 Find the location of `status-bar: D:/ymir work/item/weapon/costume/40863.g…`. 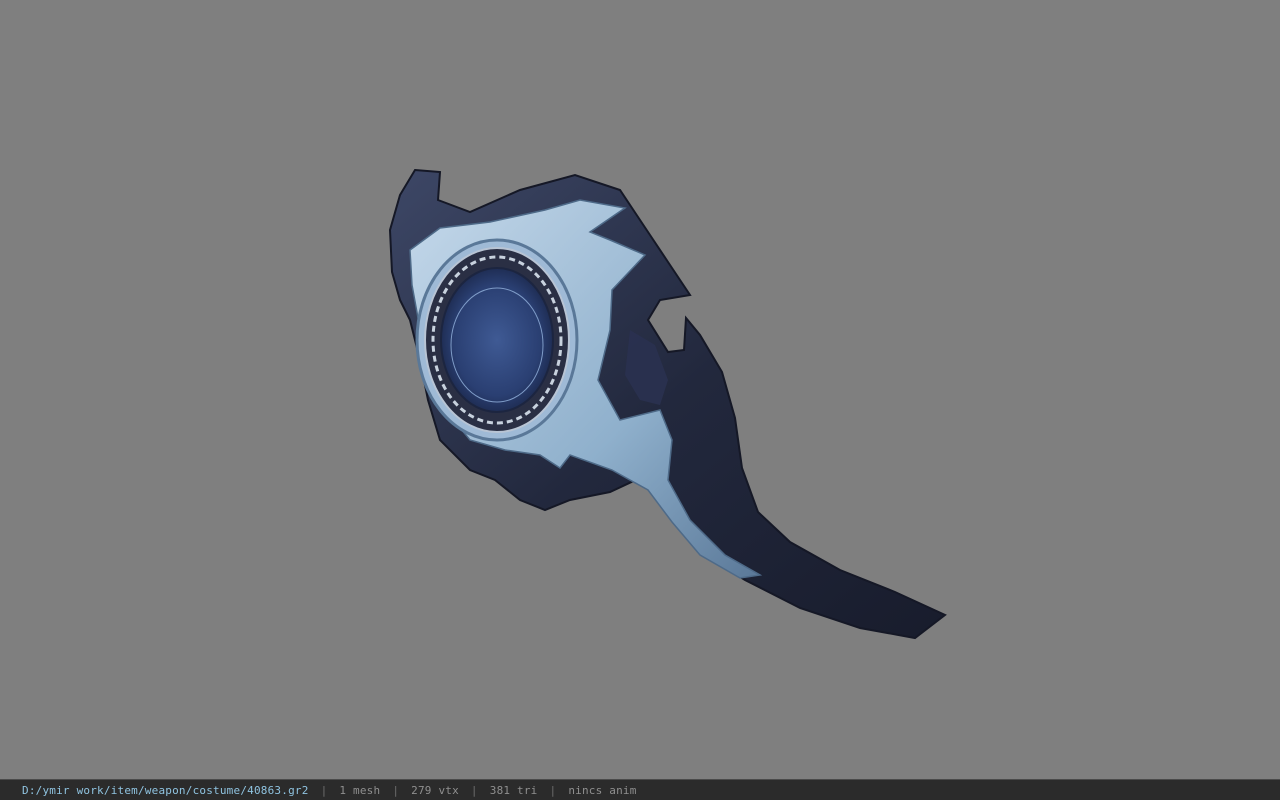

status-bar: D:/ymir work/item/weapon/costume/40863.g… is located at coordinates (640, 789).